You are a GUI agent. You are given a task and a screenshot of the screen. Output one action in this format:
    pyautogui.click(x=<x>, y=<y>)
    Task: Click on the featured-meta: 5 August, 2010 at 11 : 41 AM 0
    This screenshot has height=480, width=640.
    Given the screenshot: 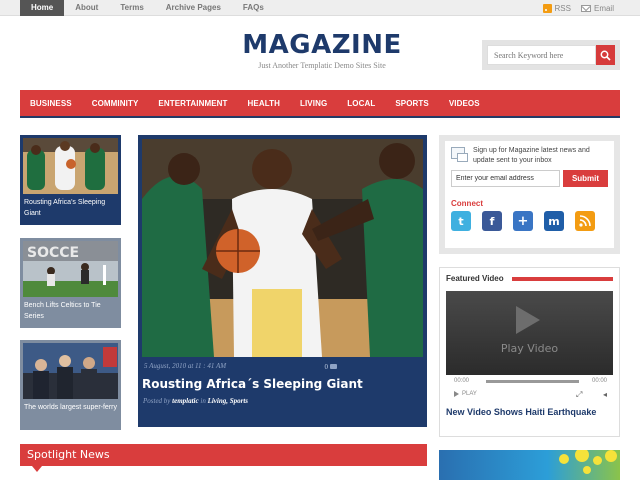 What is the action you would take?
    pyautogui.click(x=282, y=364)
    